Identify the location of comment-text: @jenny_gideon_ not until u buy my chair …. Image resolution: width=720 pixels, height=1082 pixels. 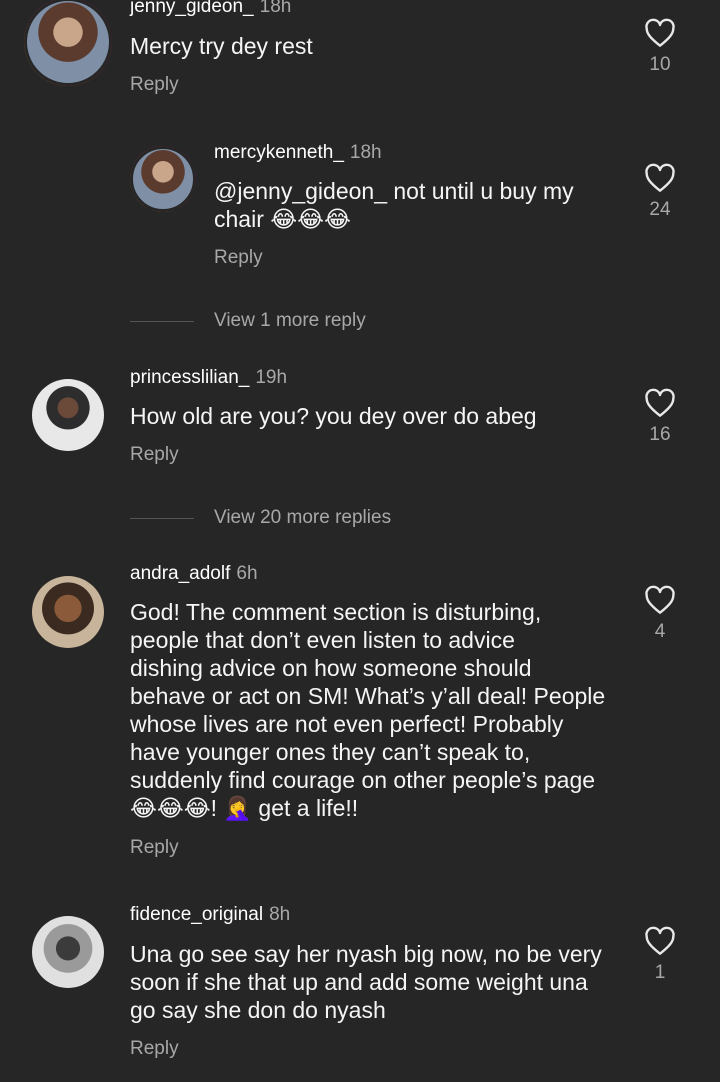
(424, 205).